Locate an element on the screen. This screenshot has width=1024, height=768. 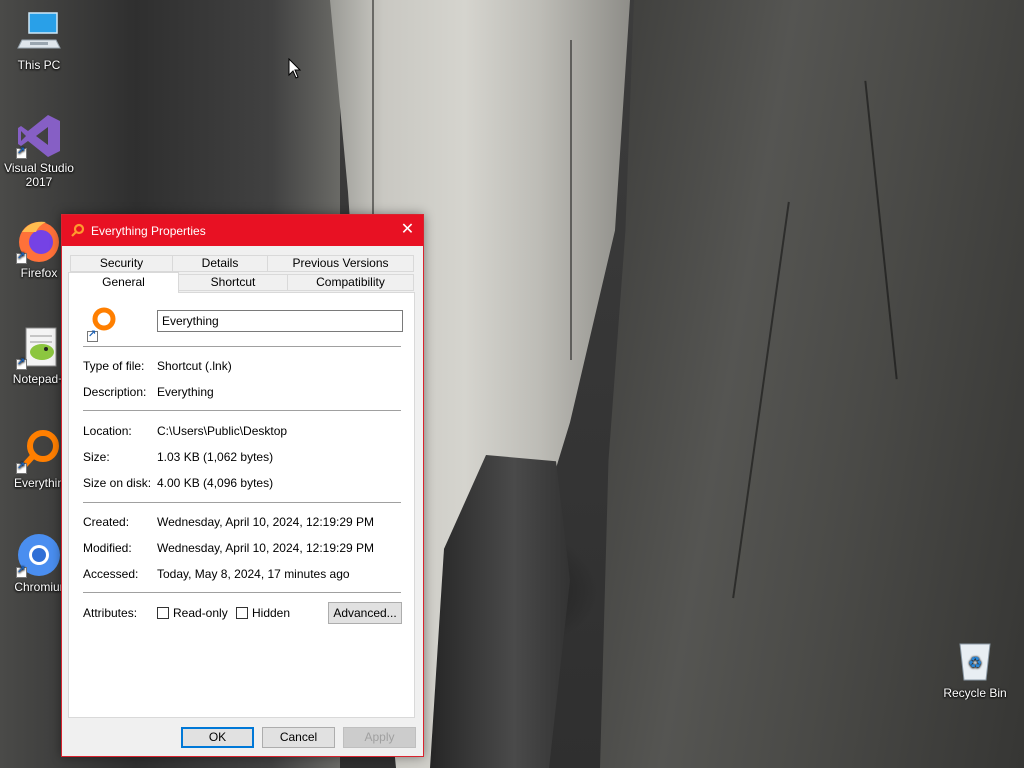
chromium-icon is located at coordinates (39, 555).